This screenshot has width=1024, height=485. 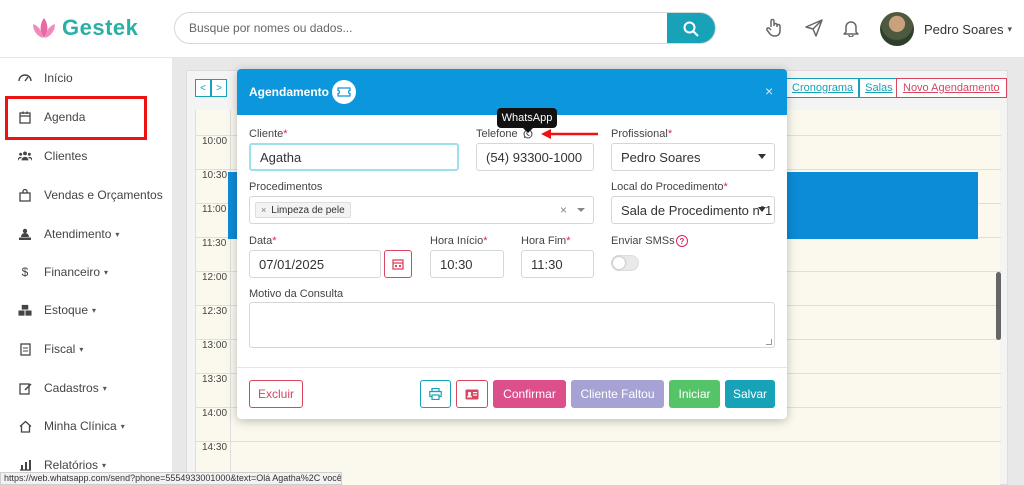 I want to click on local-label: Local do Procedimento*, so click(x=669, y=187).